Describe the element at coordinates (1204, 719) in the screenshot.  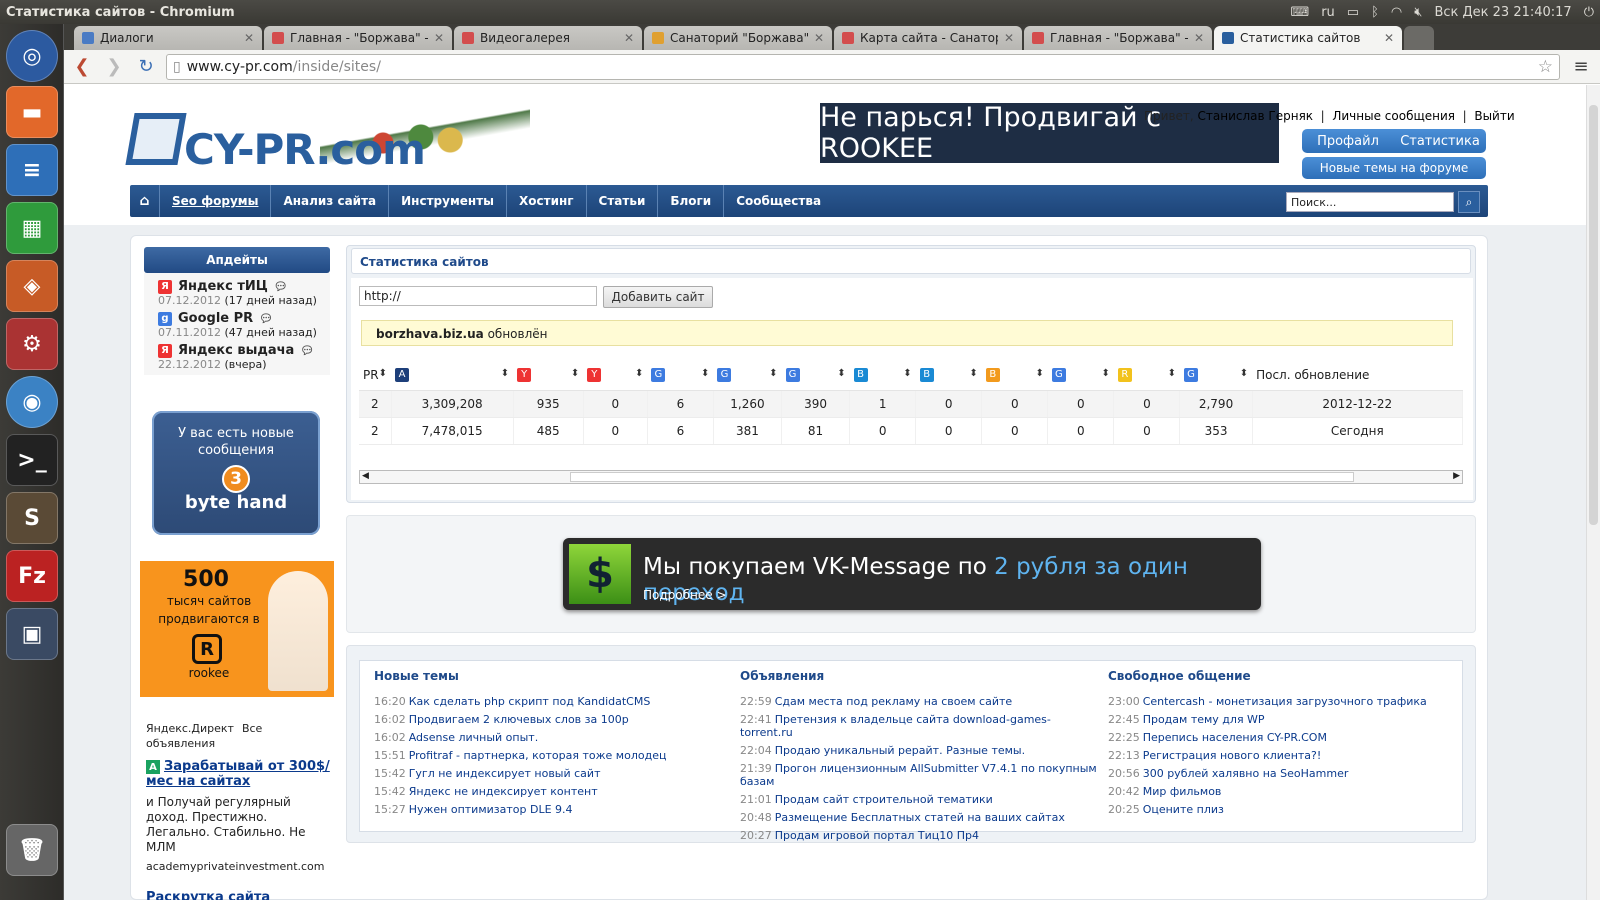
I see `topic-link: Продам тему для WP` at that location.